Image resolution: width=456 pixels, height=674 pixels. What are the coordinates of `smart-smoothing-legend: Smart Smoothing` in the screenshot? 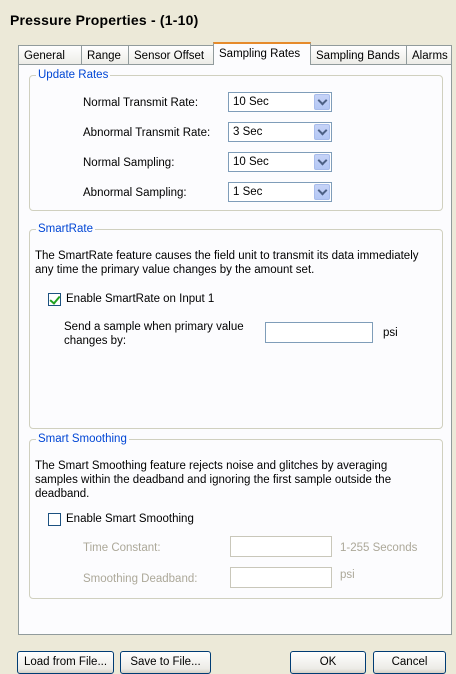 It's located at (82, 439).